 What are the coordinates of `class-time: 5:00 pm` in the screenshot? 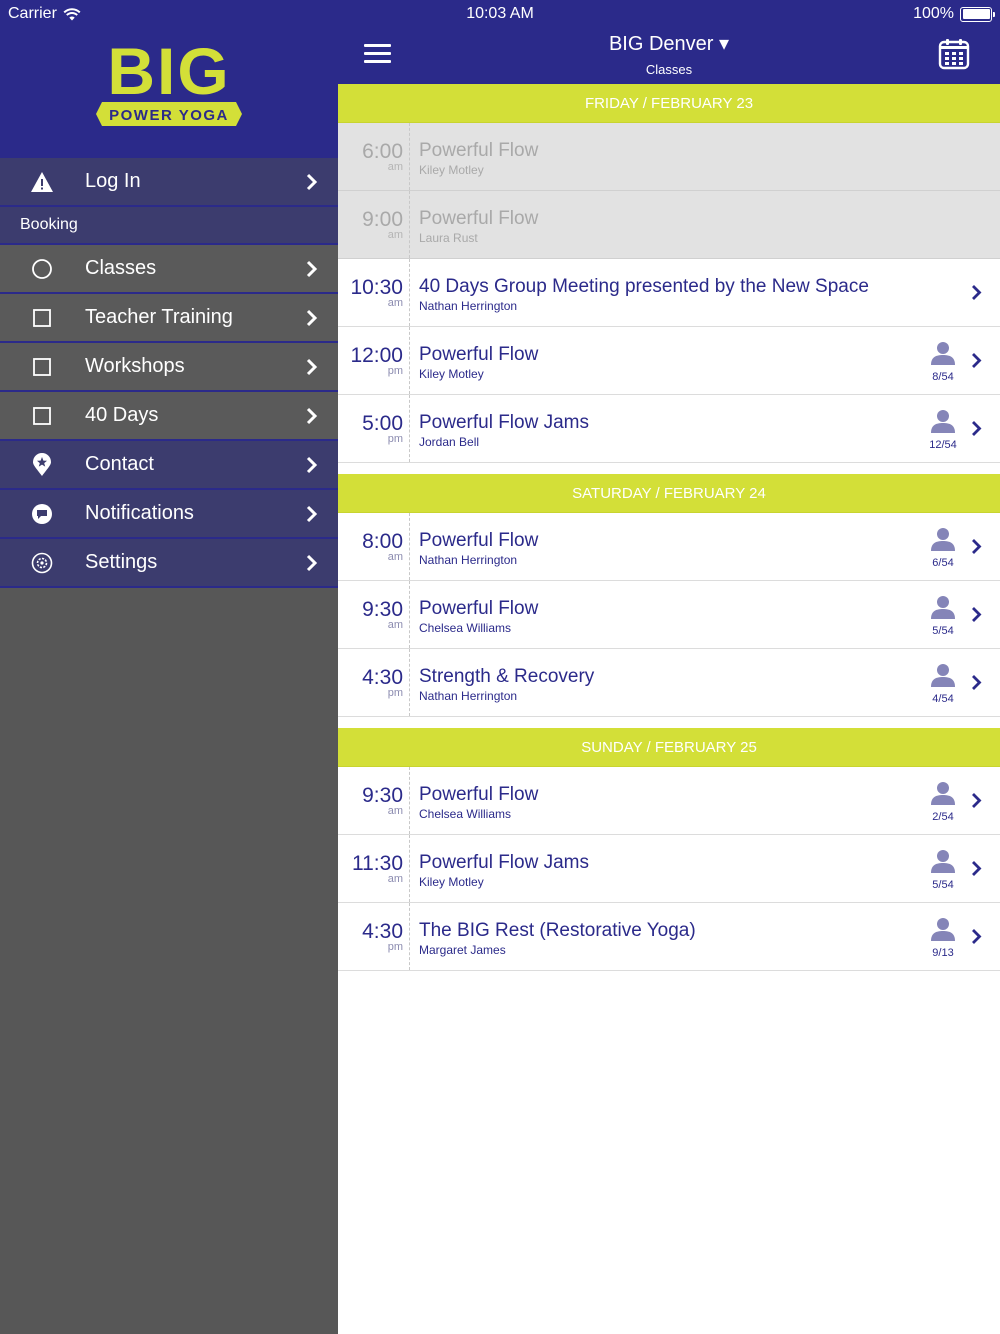 It's located at (374, 428).